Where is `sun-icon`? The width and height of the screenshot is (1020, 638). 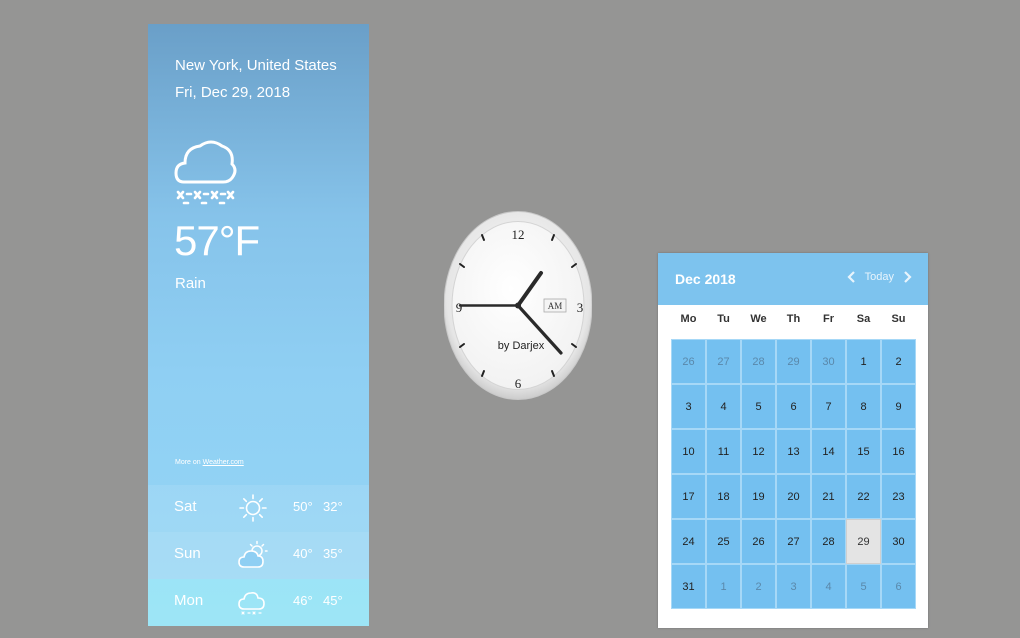
sun-icon is located at coordinates (253, 508).